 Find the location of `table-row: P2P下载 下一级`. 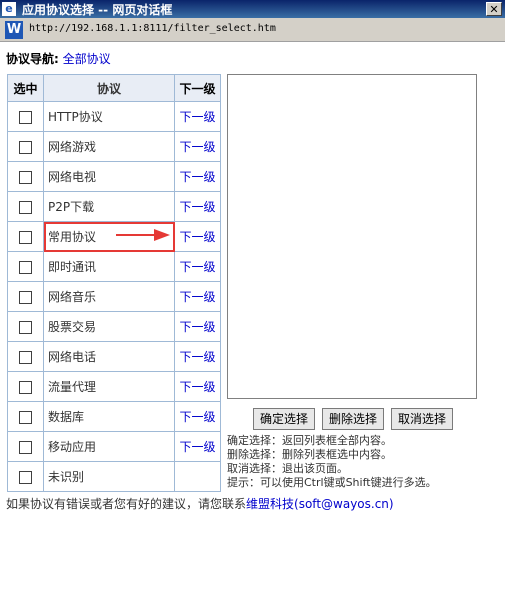

table-row: P2P下载 下一级 is located at coordinates (114, 206).